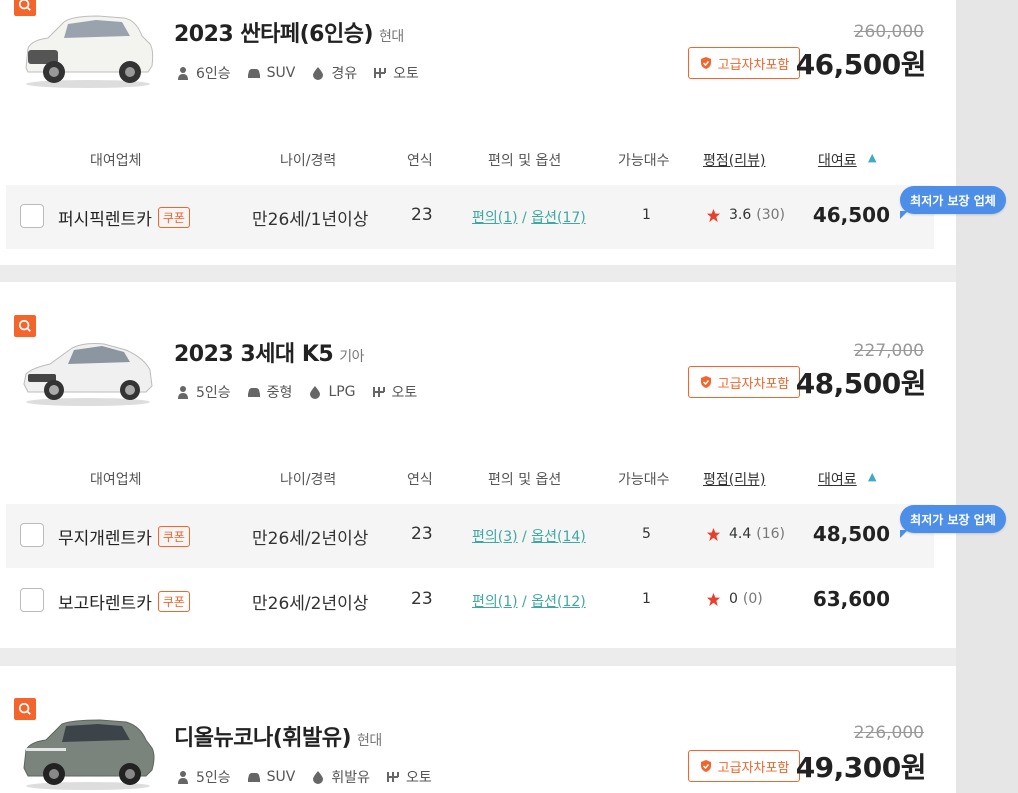 The width and height of the screenshot is (1018, 793). Describe the element at coordinates (304, 392) in the screenshot. I see `car-specs: 5인승 중형 LPG 오토` at that location.